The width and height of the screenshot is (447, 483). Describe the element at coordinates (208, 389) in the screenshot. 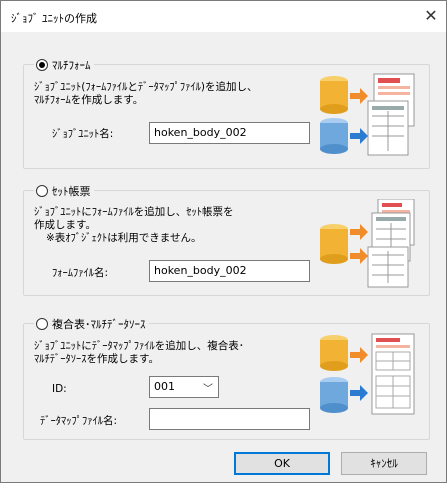

I see `chevron-down-icon: ﹀` at that location.